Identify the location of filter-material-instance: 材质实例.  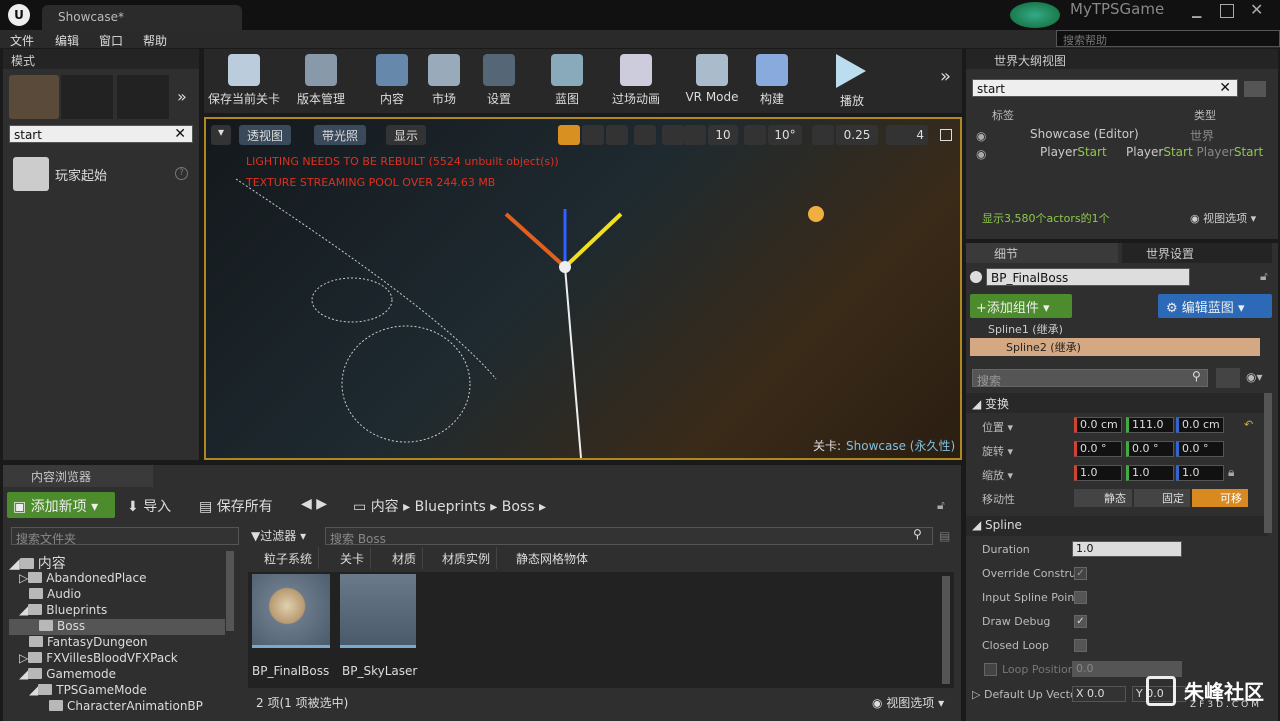
(467, 558).